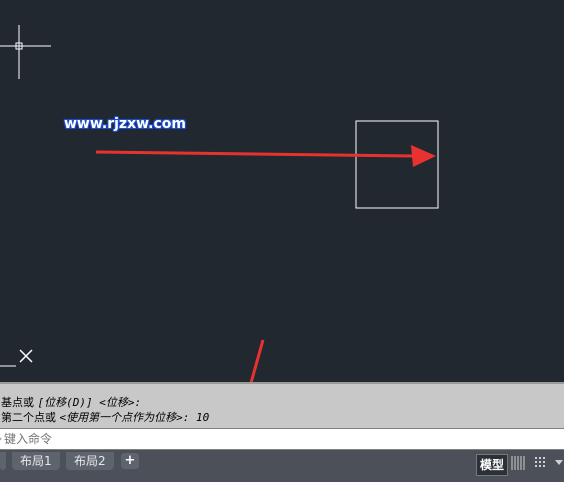  Describe the element at coordinates (282, 405) in the screenshot. I see `command-history: 基点或 [位移(D)] <位移>: 第二个点或 <使用第一个点作为位移>: 10` at that location.